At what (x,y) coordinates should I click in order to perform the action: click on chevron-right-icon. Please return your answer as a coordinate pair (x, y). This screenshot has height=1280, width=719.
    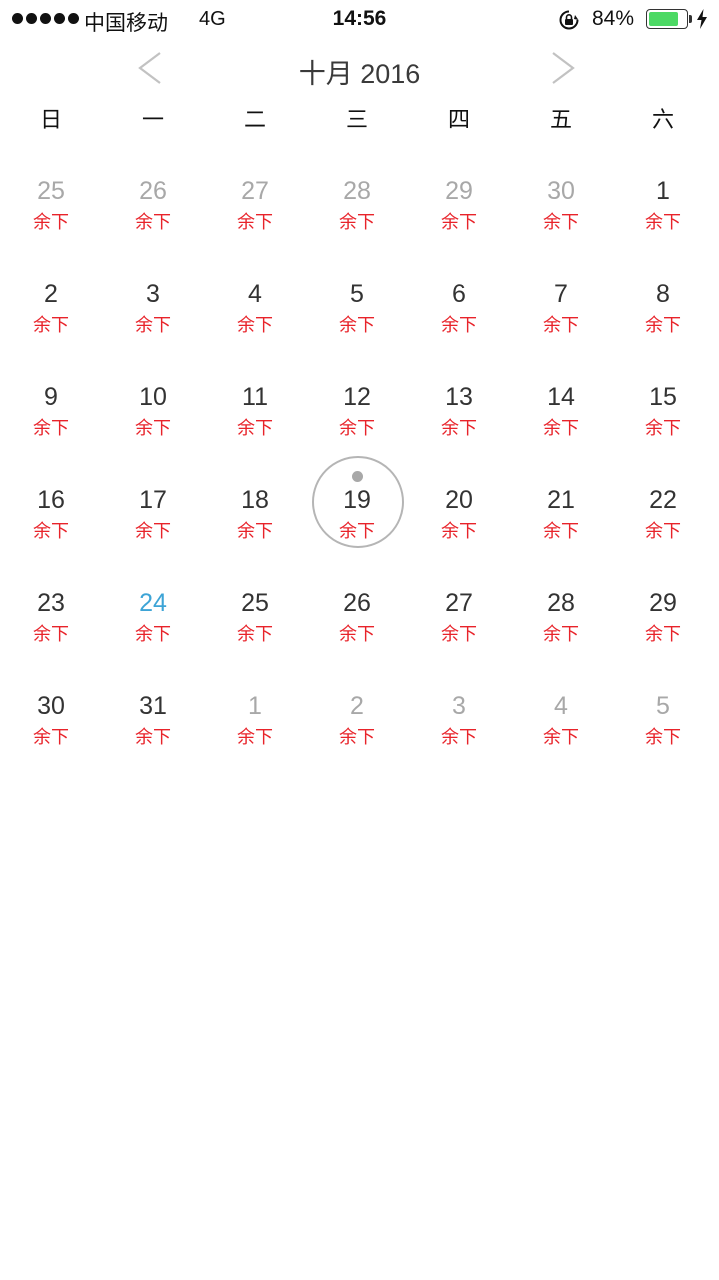
    Looking at the image, I should click on (563, 68).